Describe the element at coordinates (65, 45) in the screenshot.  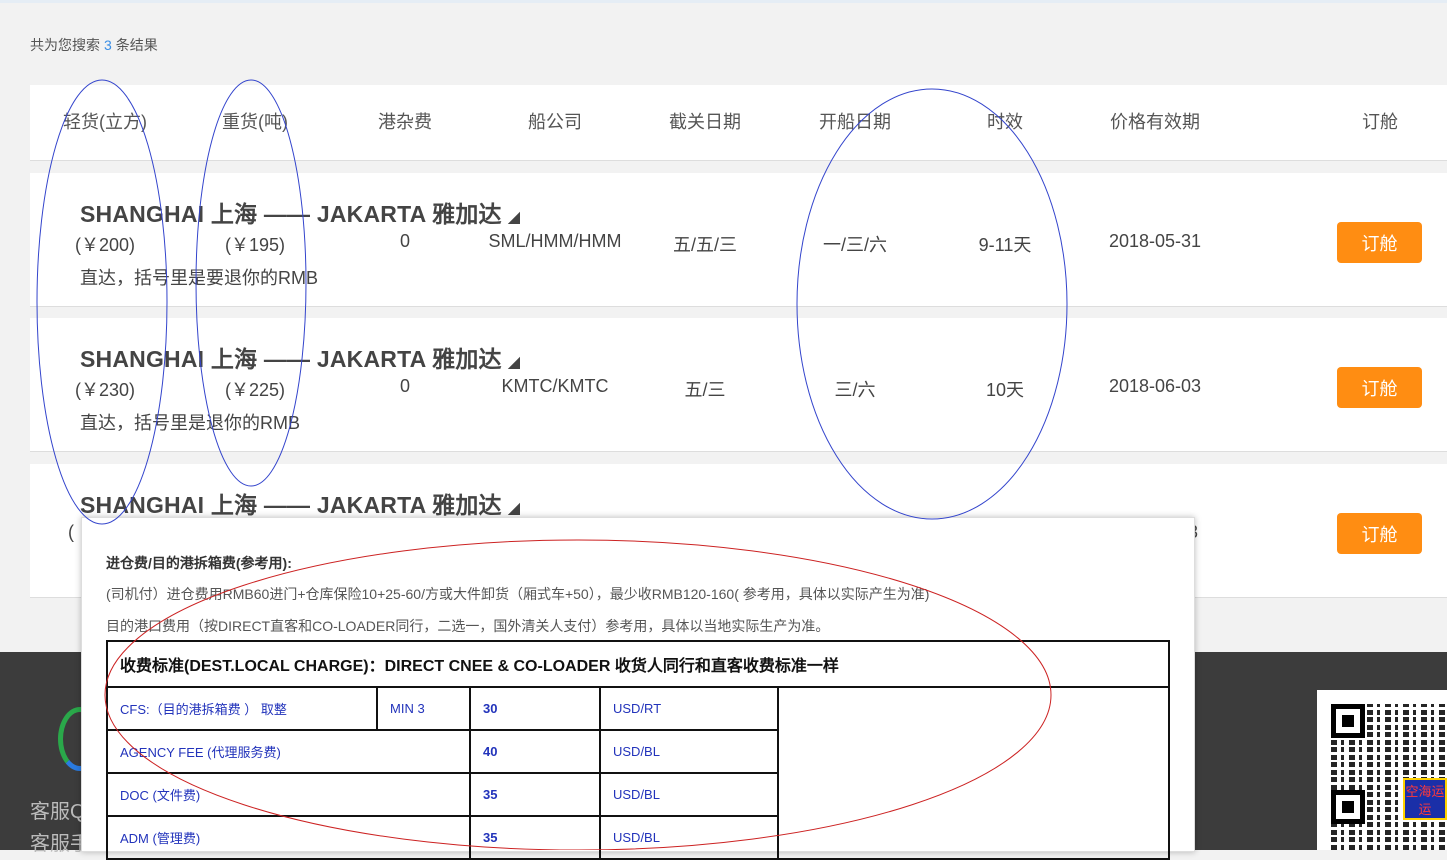
I see `summary-prefix: 共为您搜索` at that location.